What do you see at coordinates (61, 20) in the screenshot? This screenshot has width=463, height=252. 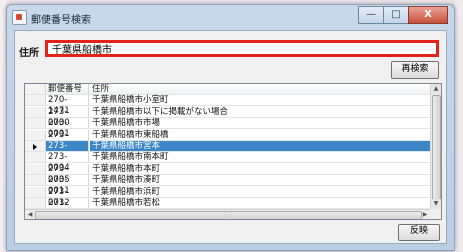 I see `window-title: 郵便番号検索` at bounding box center [61, 20].